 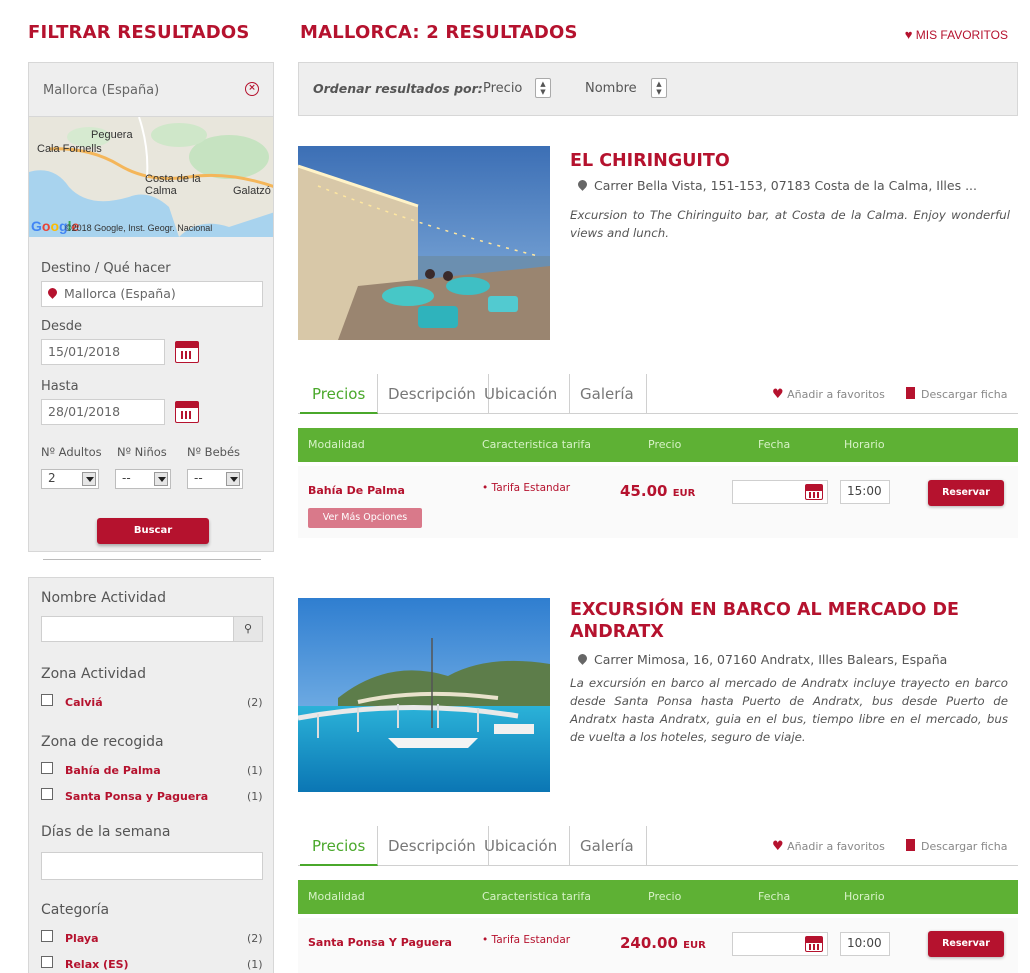 What do you see at coordinates (82, 938) in the screenshot?
I see `filter-option-label: Playa` at bounding box center [82, 938].